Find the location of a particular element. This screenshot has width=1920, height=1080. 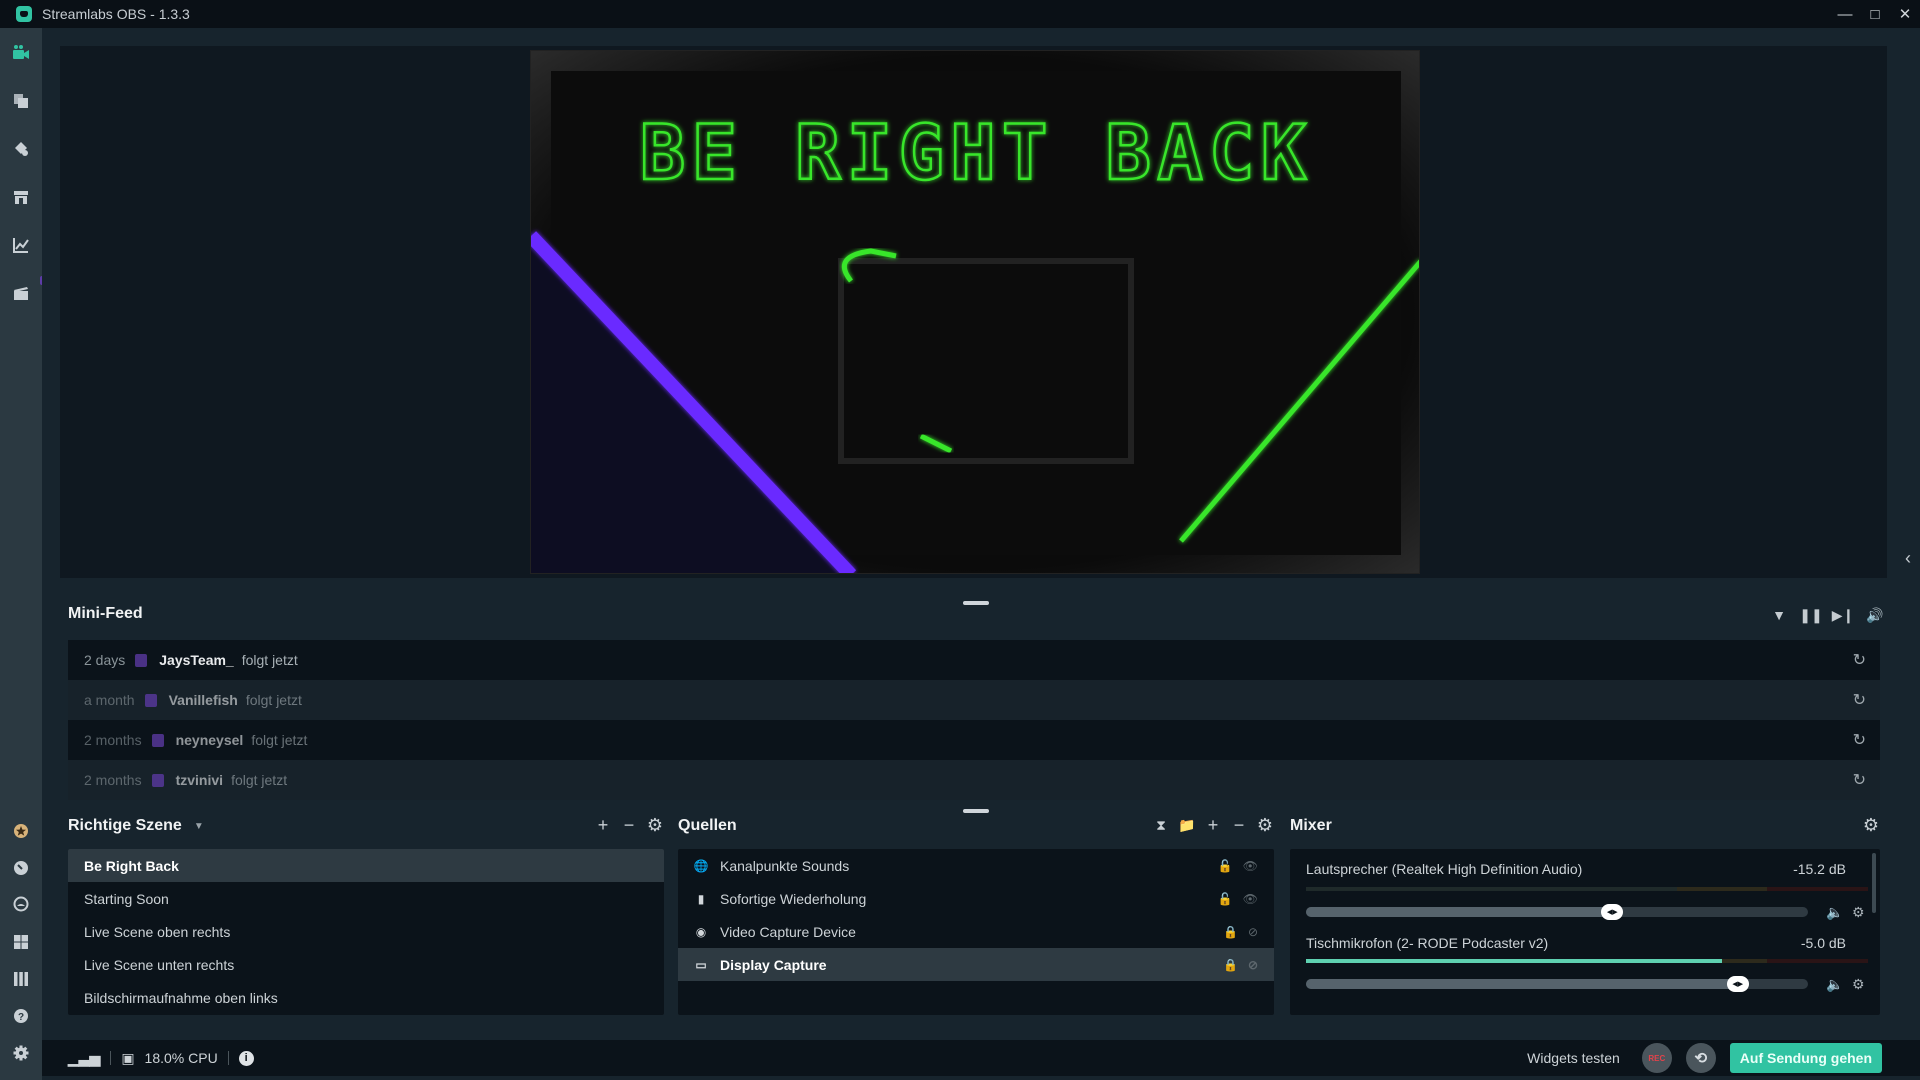

channel-name: Tischmikrofon (2- RODE Podcaster v2) is located at coordinates (1427, 943).